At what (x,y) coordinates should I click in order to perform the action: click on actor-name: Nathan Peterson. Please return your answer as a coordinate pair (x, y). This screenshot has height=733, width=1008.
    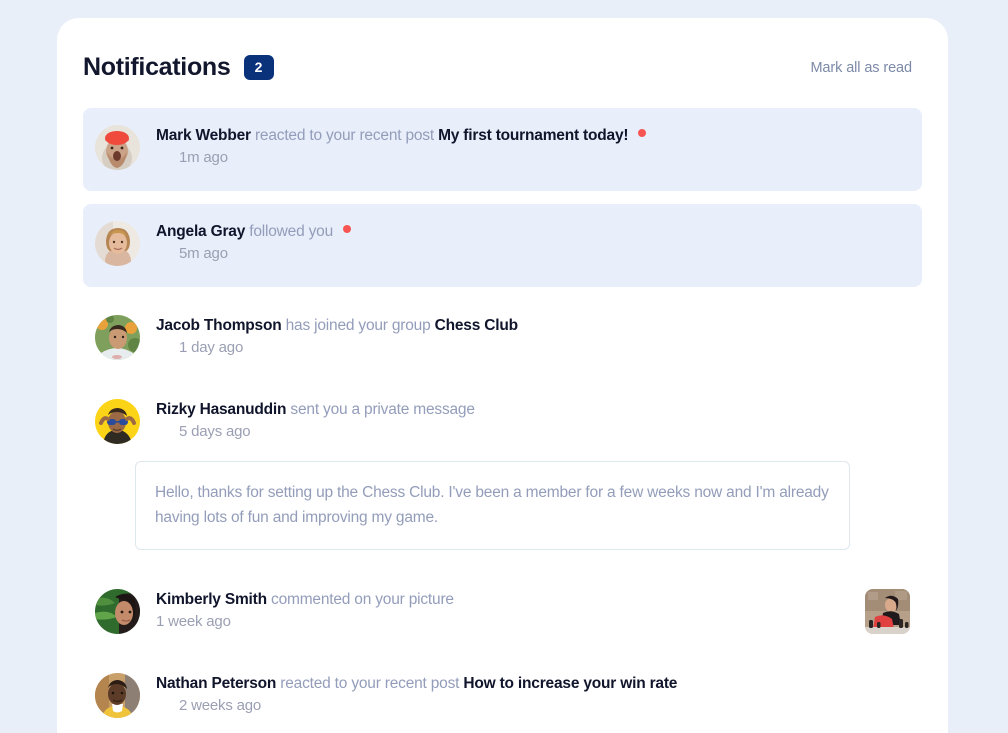
    Looking at the image, I should click on (216, 683).